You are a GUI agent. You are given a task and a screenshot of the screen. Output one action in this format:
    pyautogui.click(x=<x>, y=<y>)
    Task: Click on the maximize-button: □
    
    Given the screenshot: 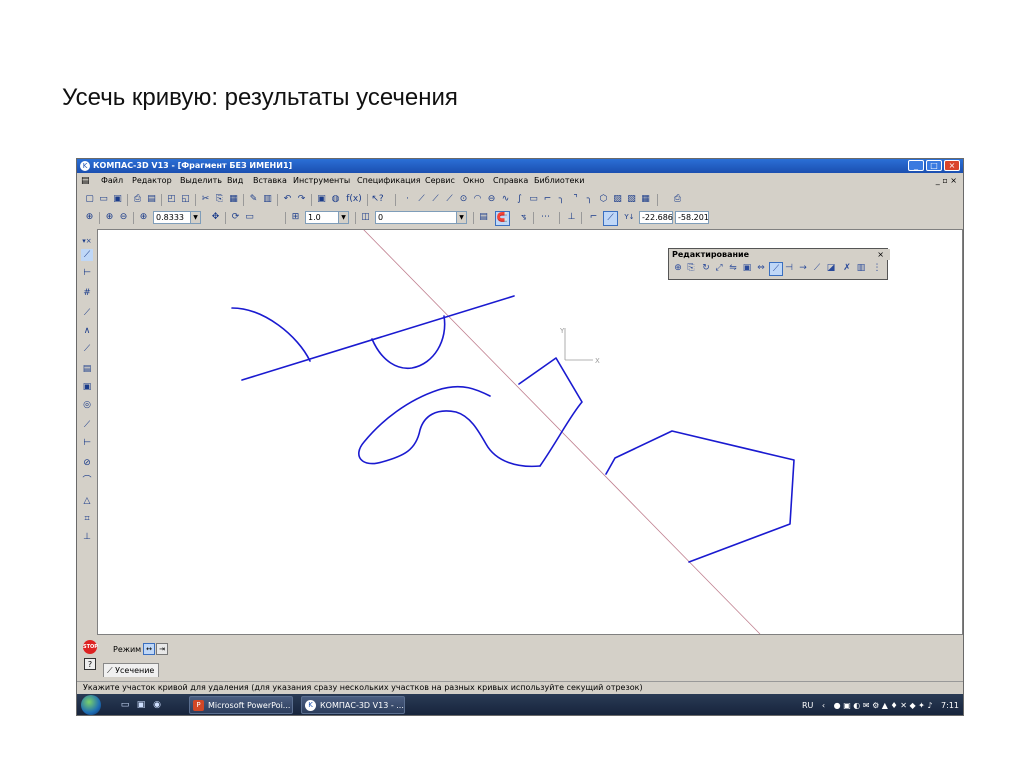 What is the action you would take?
    pyautogui.click(x=934, y=165)
    